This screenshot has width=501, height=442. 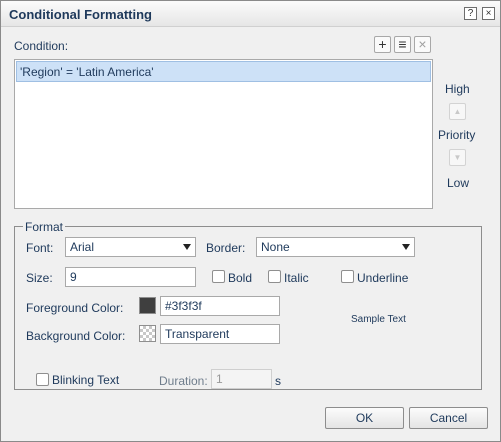 What do you see at coordinates (76, 336) in the screenshot?
I see `background-color-label: Background Color:` at bounding box center [76, 336].